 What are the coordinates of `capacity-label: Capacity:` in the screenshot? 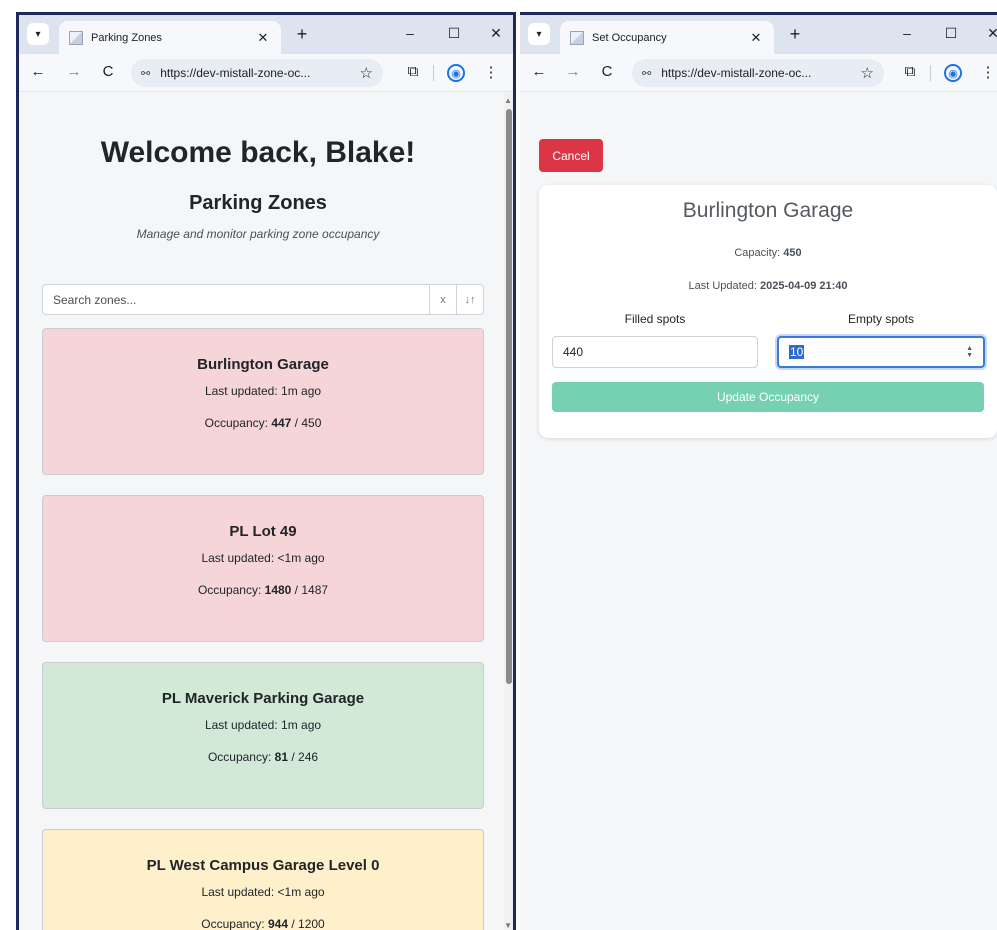 It's located at (759, 253).